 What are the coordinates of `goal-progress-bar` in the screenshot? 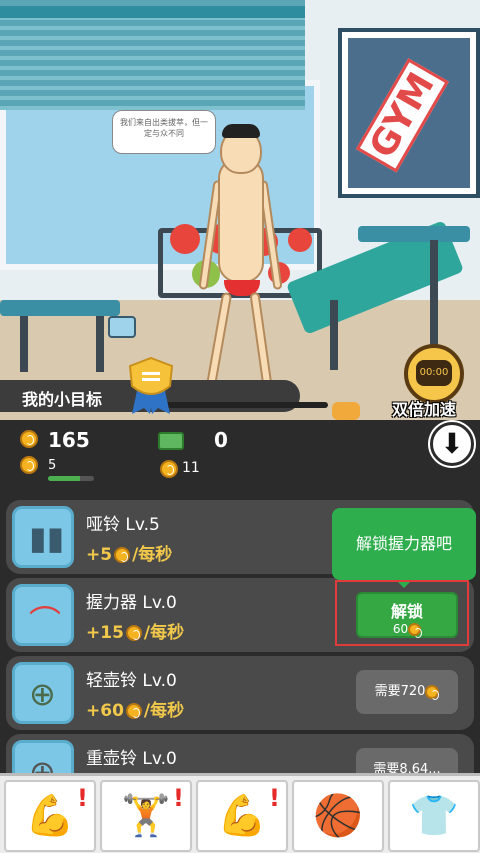 It's located at (244, 405).